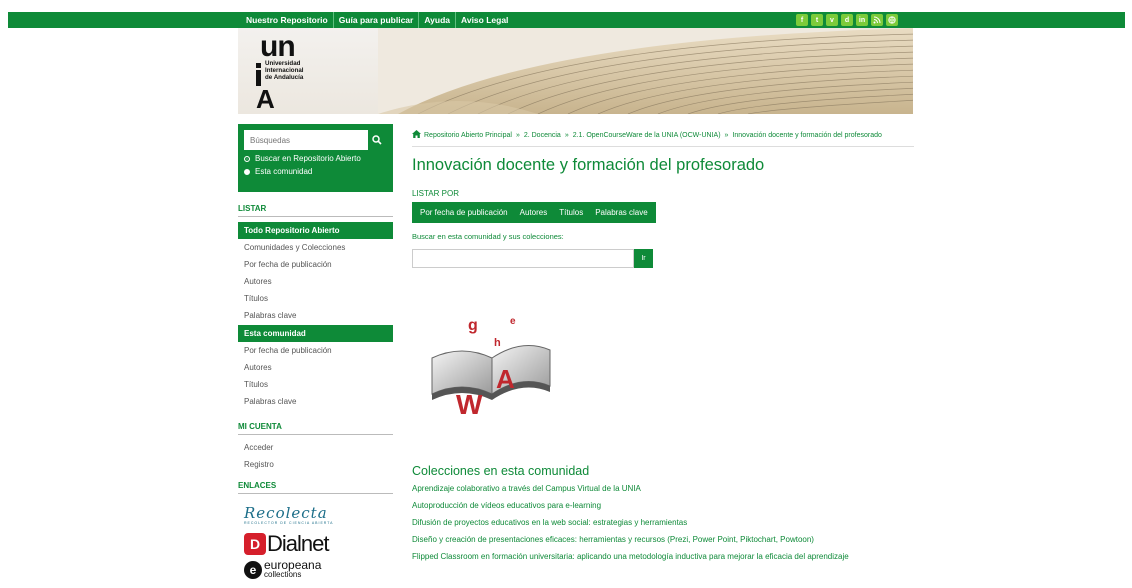 The width and height of the screenshot is (1132, 588). Describe the element at coordinates (289, 523) in the screenshot. I see `recolecta-subtitle: RECOLECTOR DE CIENCIA ABIERTA` at that location.